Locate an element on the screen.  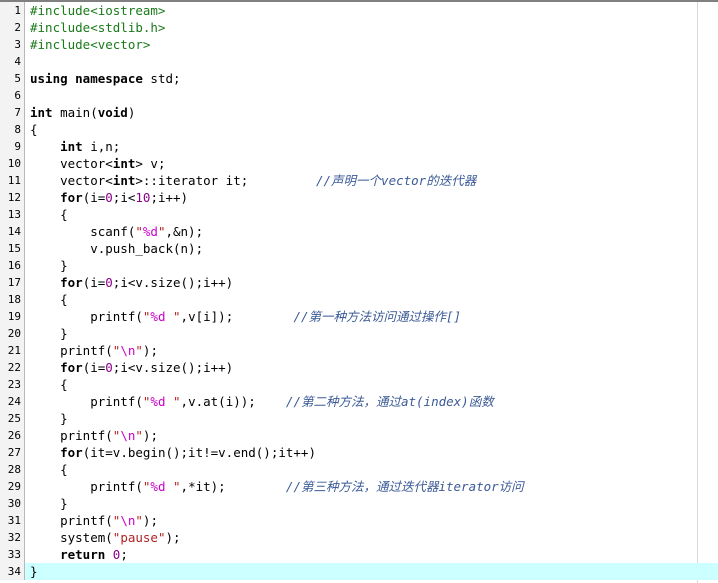
code-line: 34} is located at coordinates (359, 571).